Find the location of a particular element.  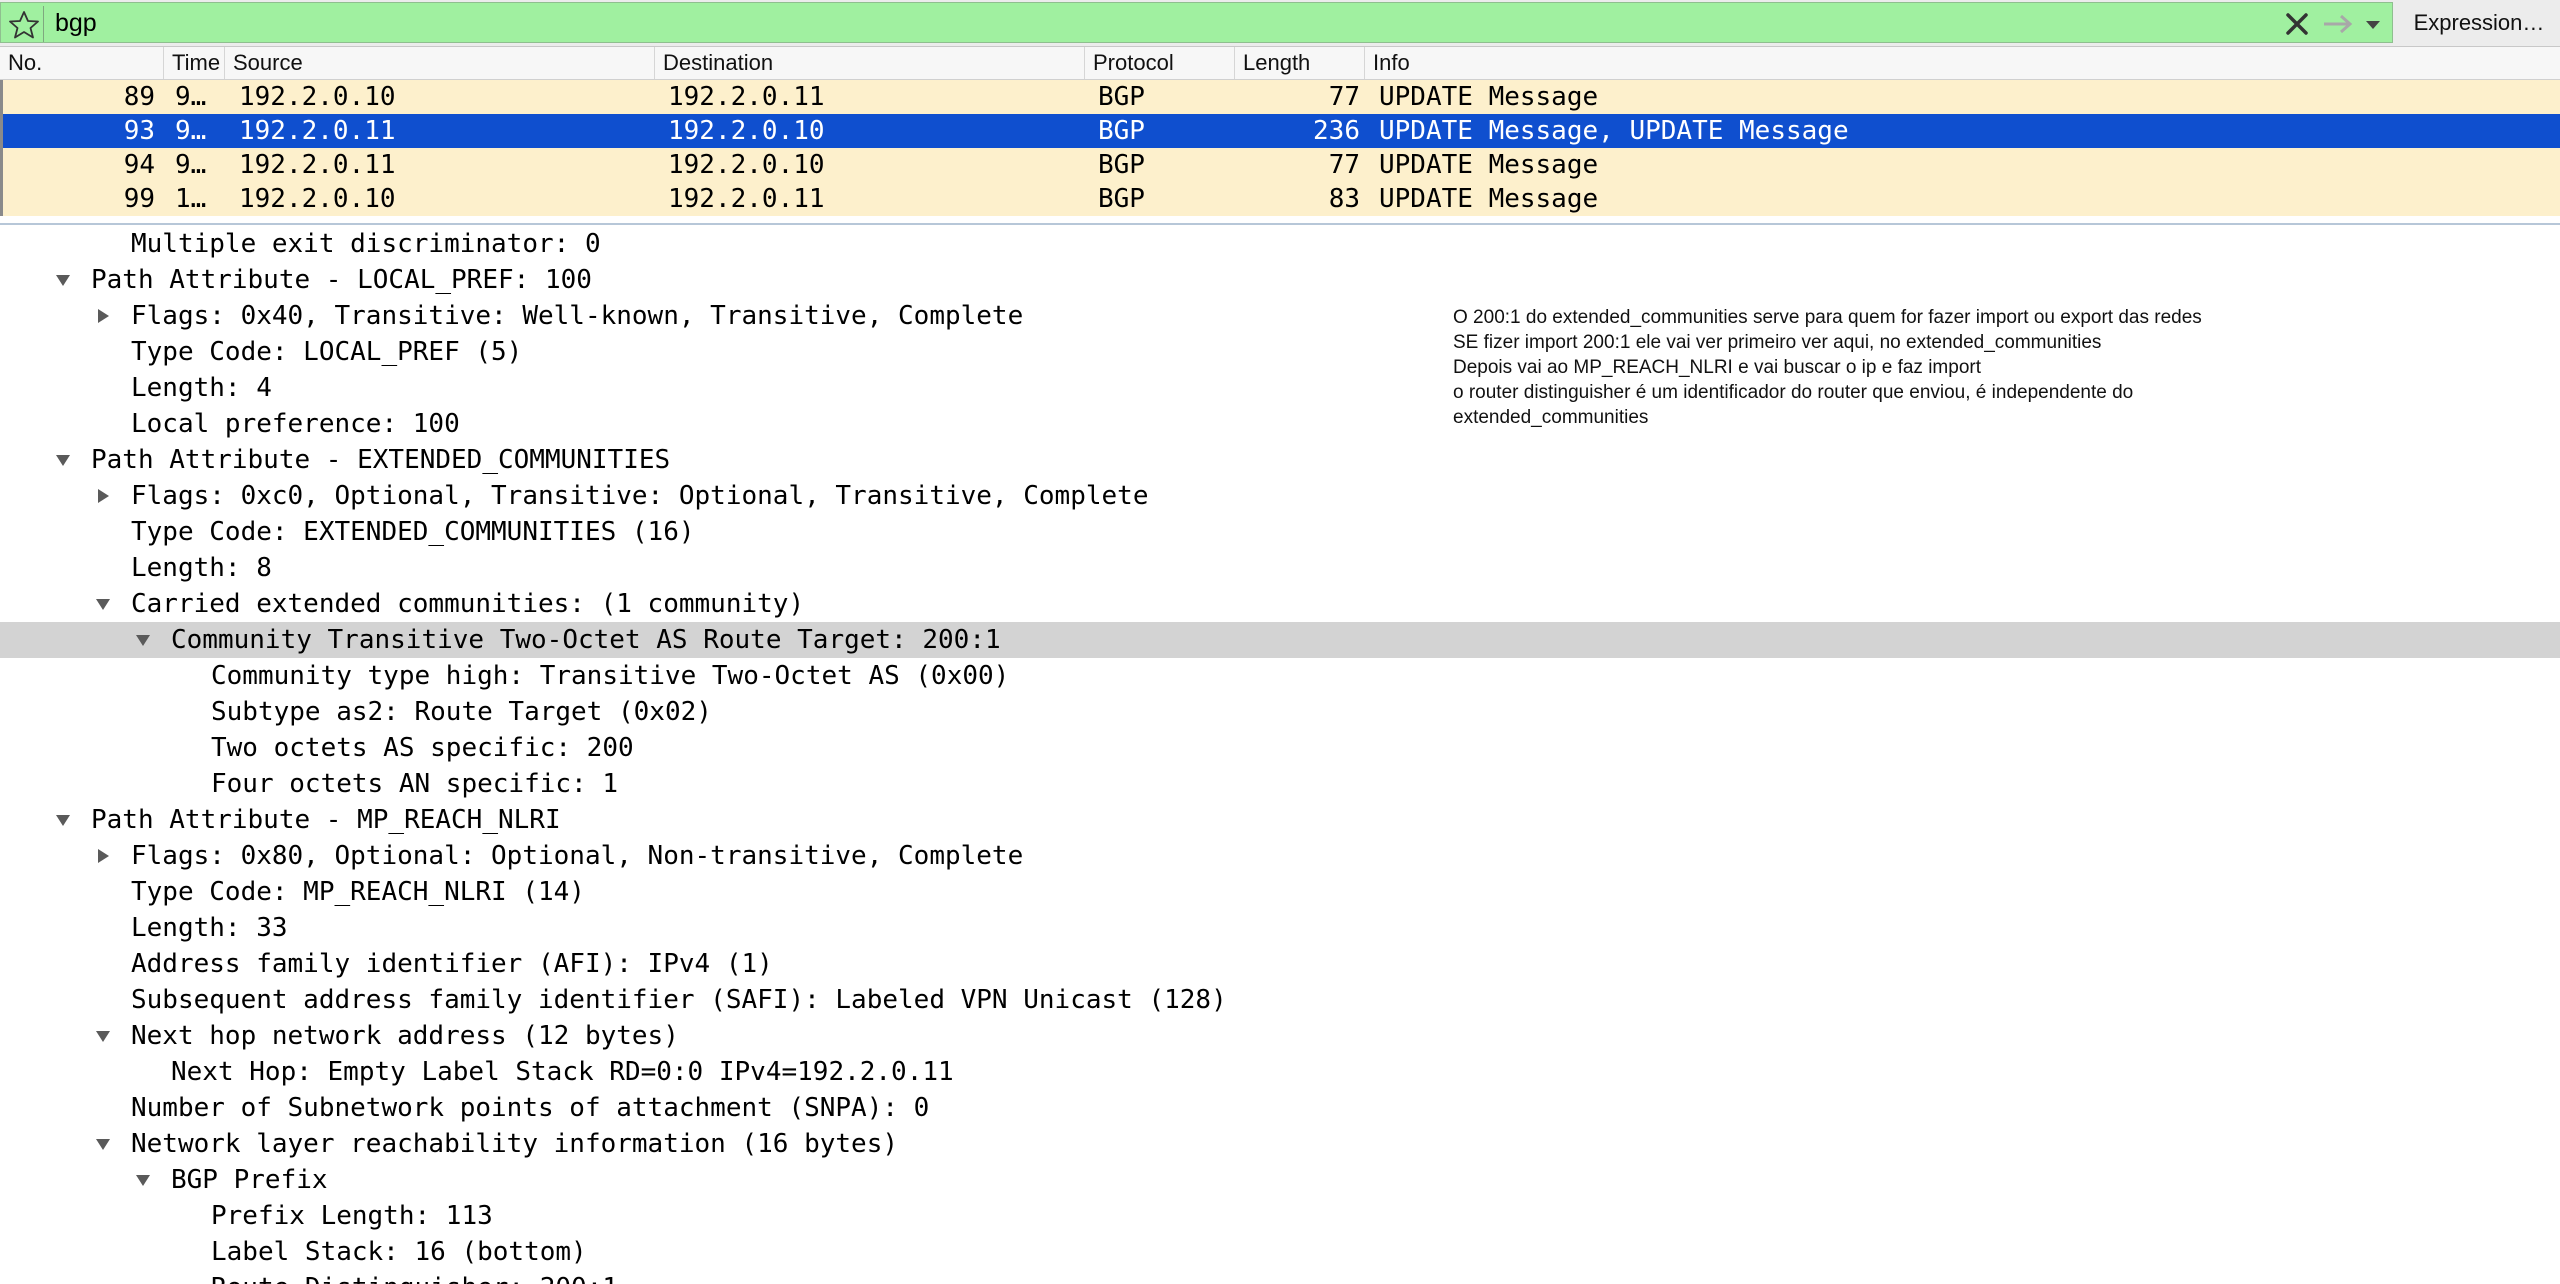

tree-row-label: BGP Prefix is located at coordinates (249, 1180).